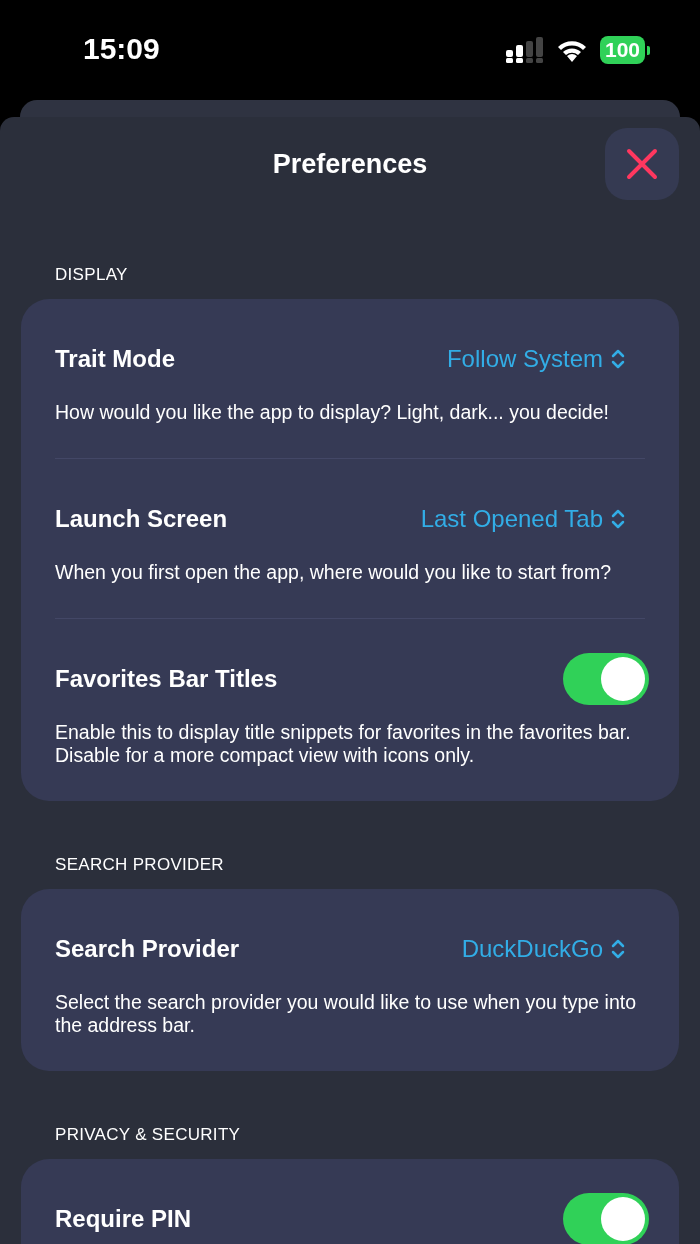  I want to click on picker-button: DuckDuckGo, so click(553, 949).